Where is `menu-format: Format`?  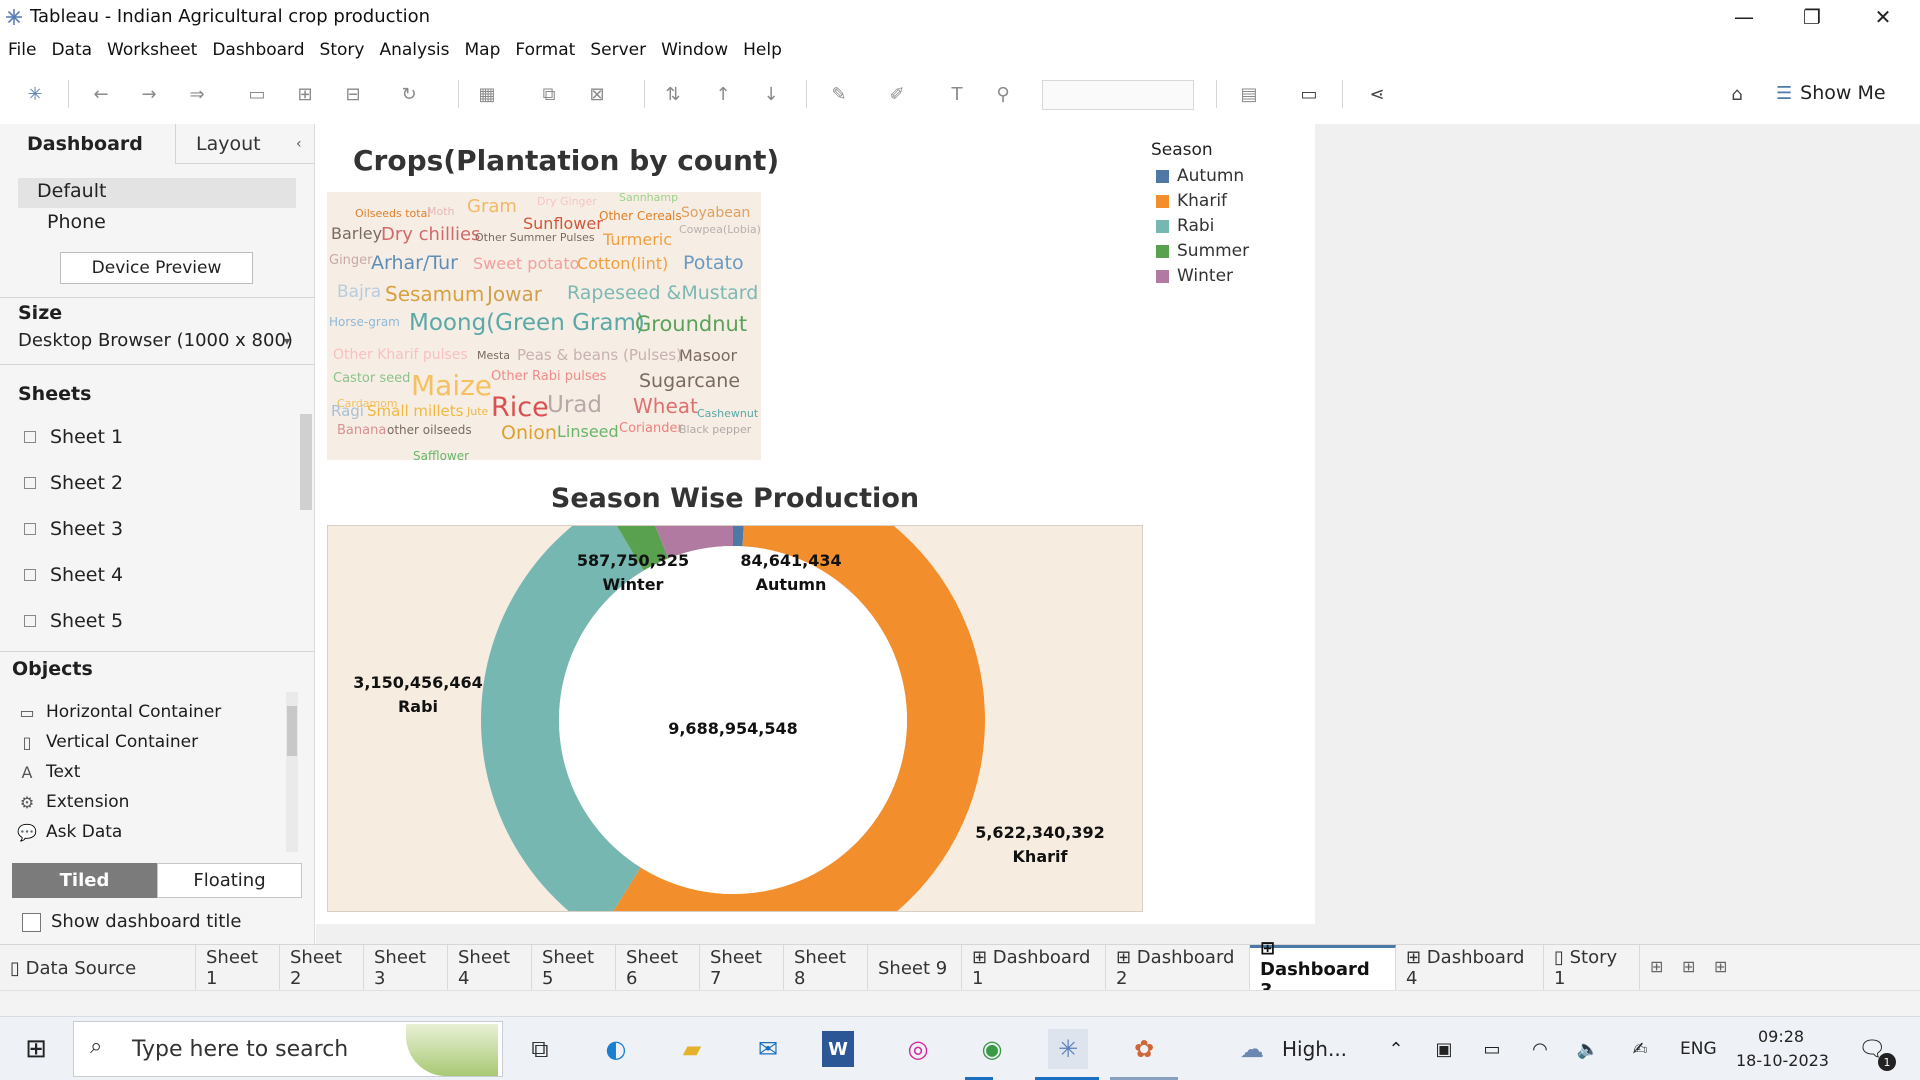
menu-format: Format is located at coordinates (545, 50).